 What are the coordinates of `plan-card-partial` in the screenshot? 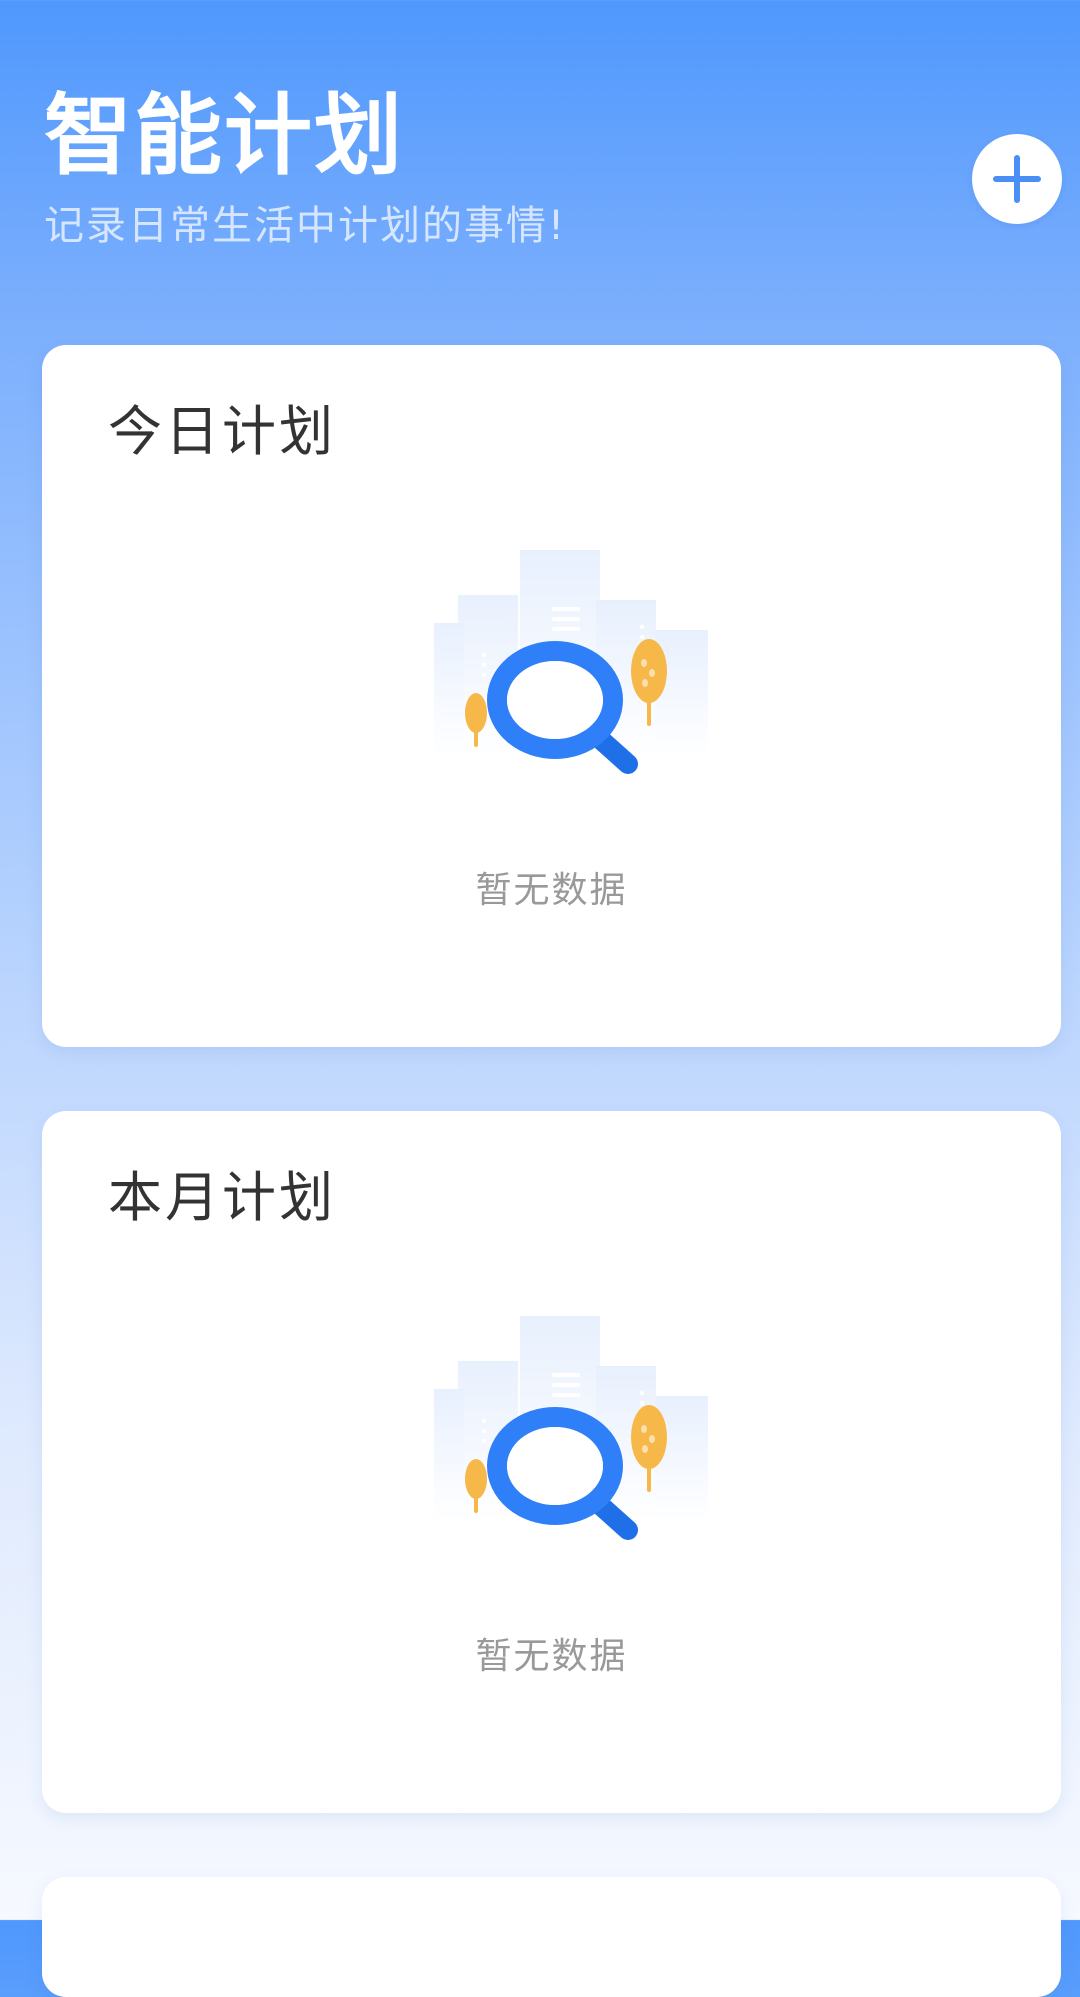 It's located at (551, 1937).